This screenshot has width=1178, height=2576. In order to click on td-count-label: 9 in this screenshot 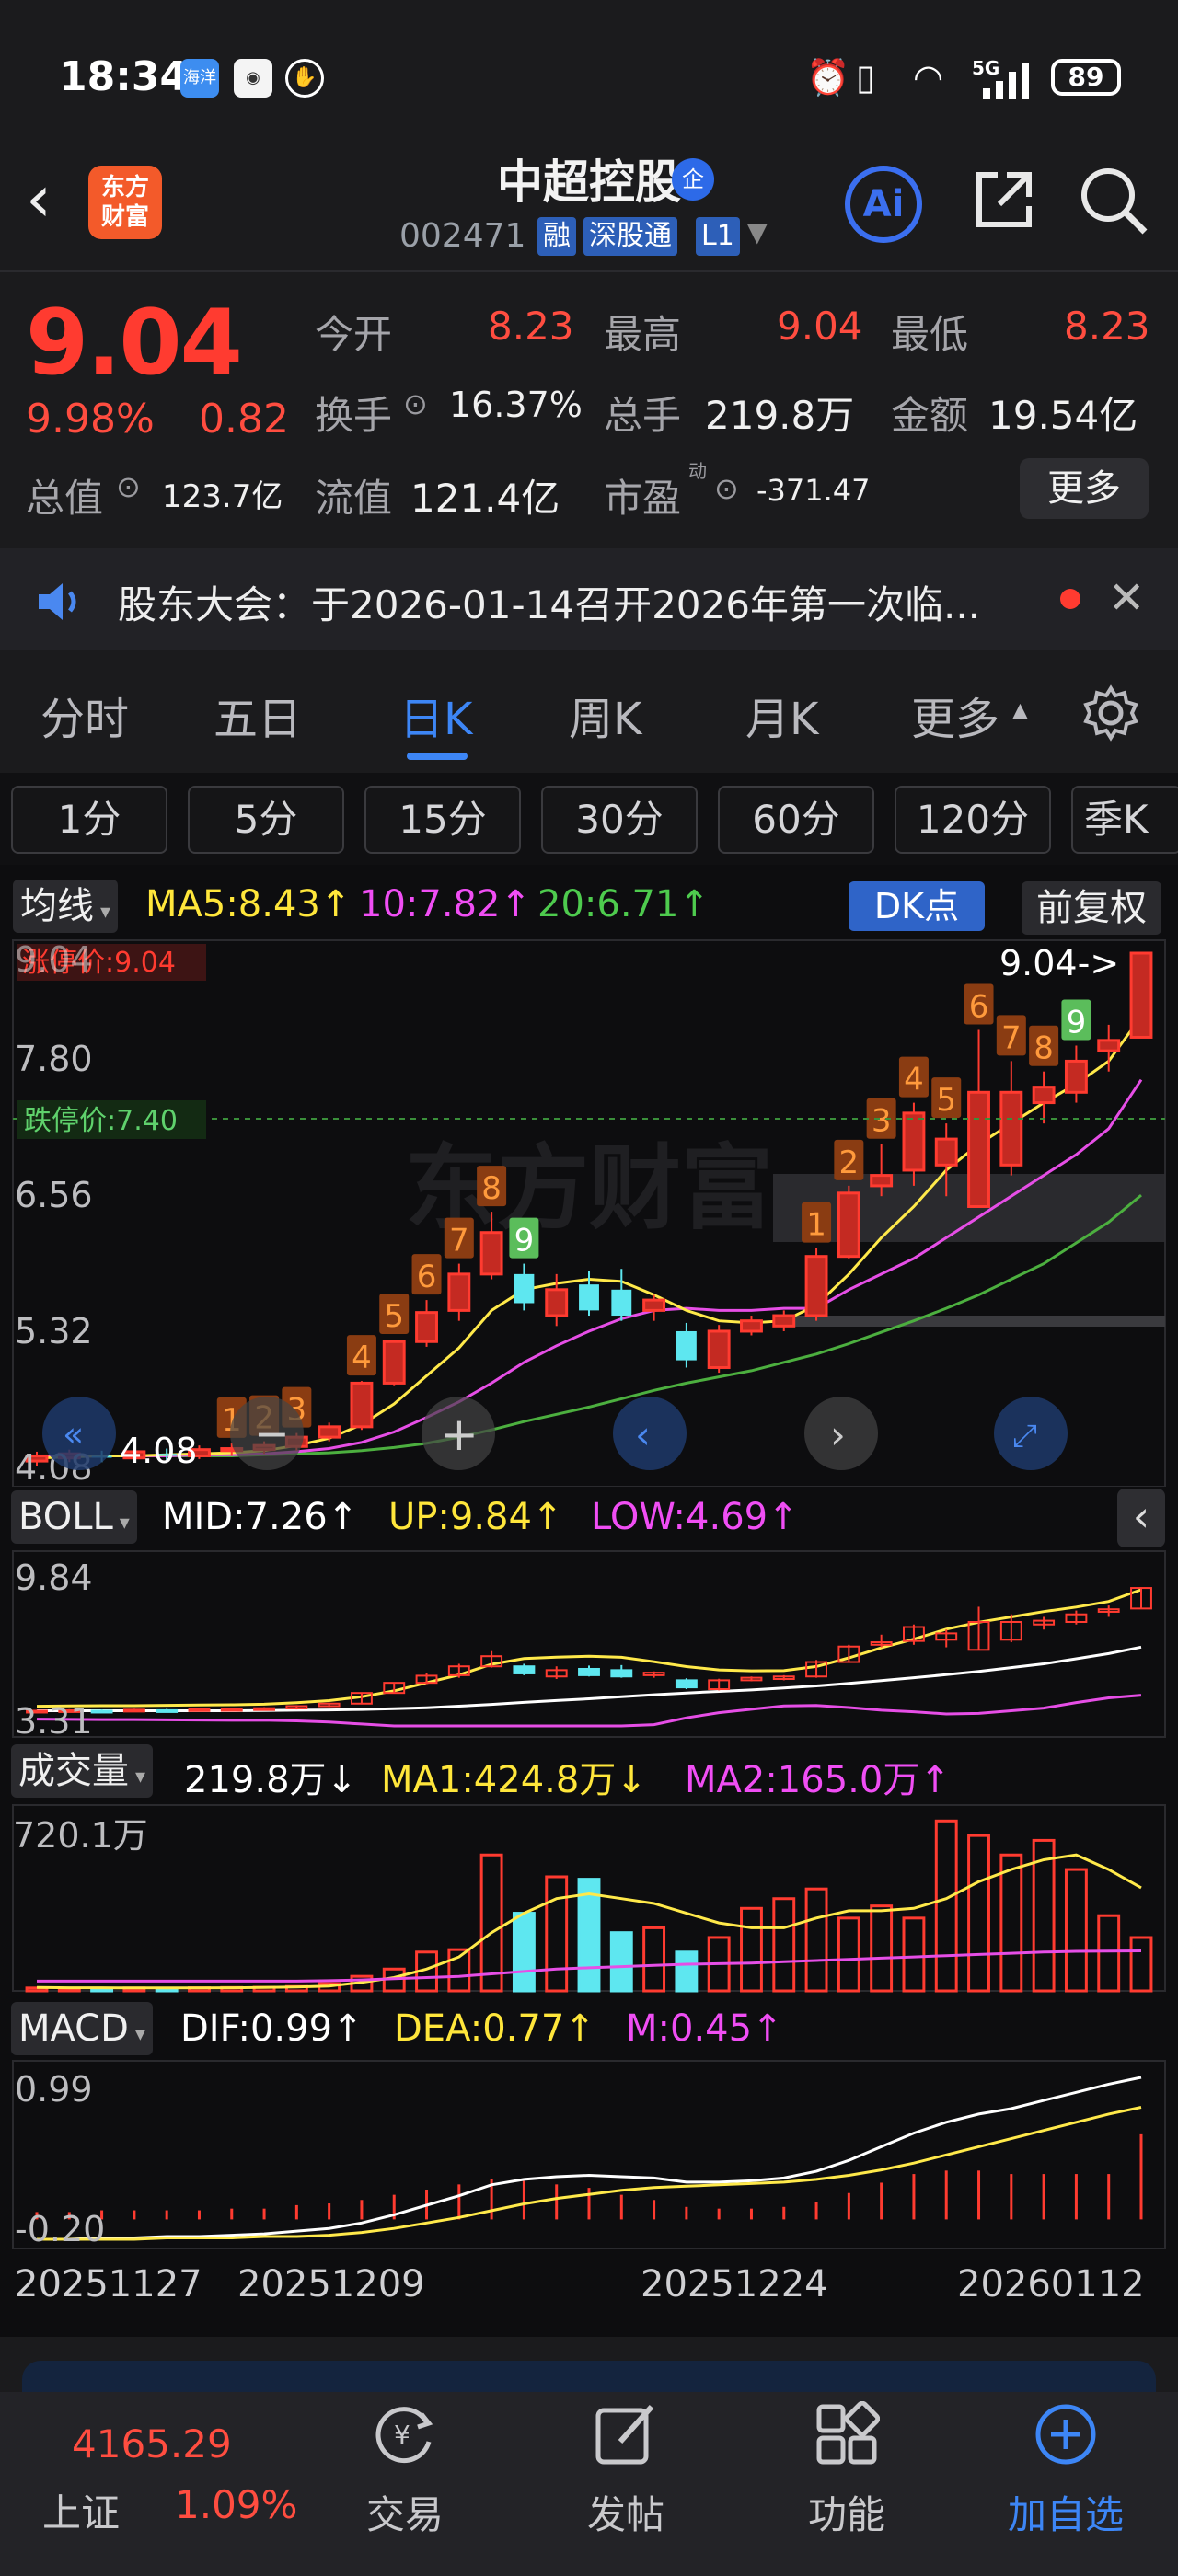, I will do `click(1077, 1022)`.